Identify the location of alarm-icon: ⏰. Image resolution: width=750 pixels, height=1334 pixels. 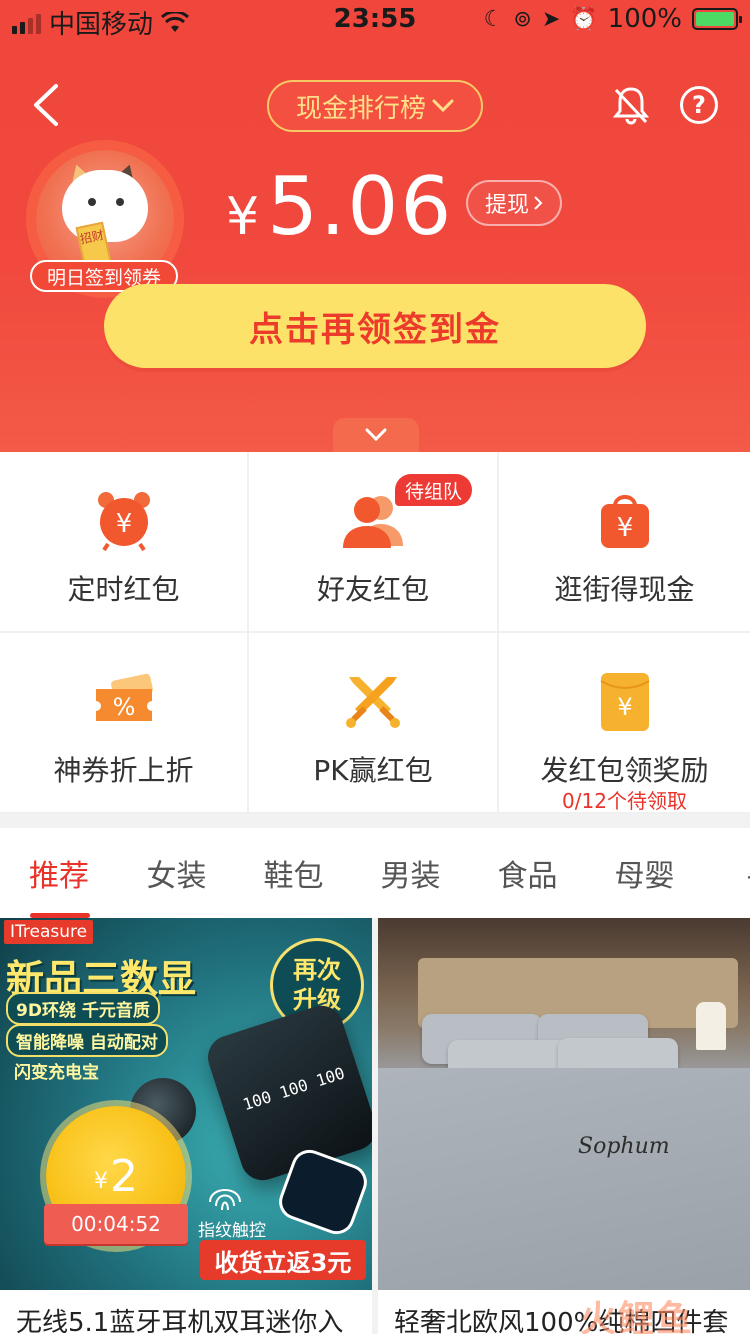
(584, 19).